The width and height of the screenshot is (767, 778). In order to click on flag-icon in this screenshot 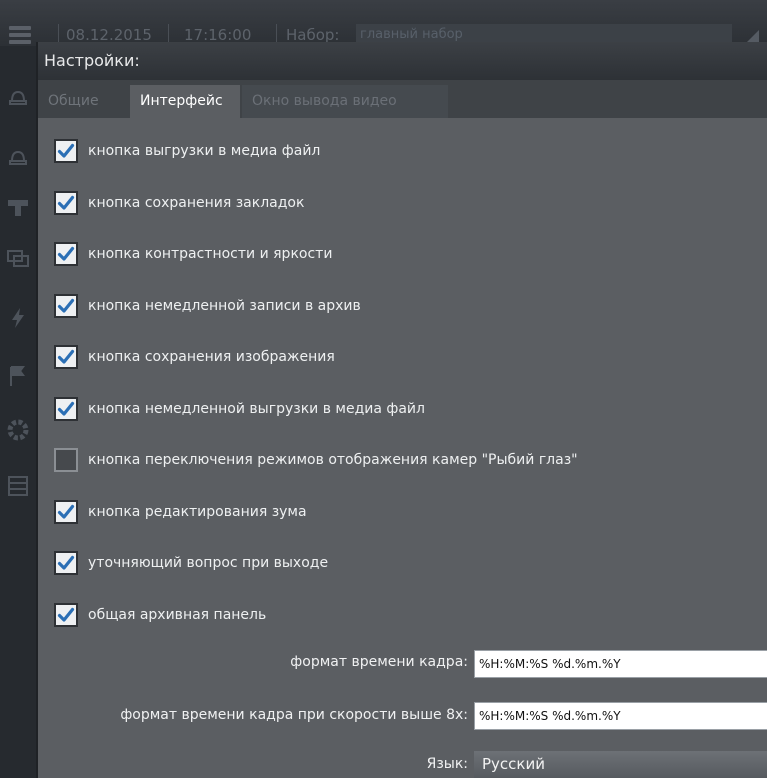, I will do `click(18, 376)`.